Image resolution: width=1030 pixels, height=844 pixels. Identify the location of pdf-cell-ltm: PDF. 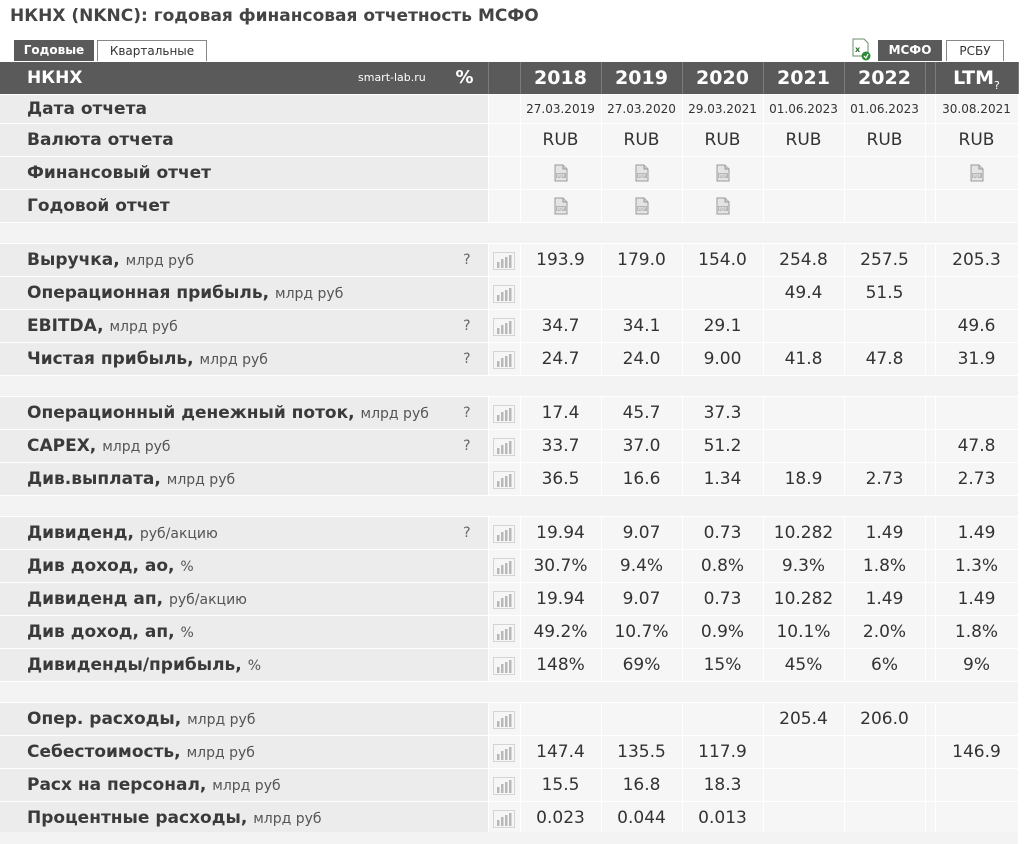
(977, 173).